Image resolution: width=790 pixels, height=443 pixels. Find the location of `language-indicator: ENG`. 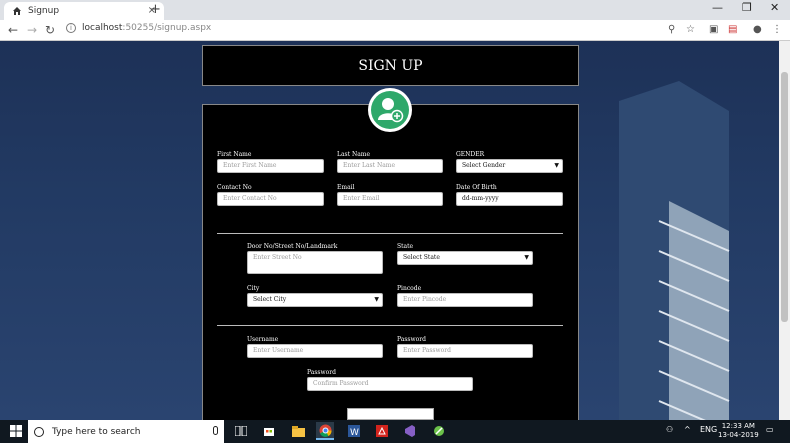

language-indicator: ENG is located at coordinates (708, 429).